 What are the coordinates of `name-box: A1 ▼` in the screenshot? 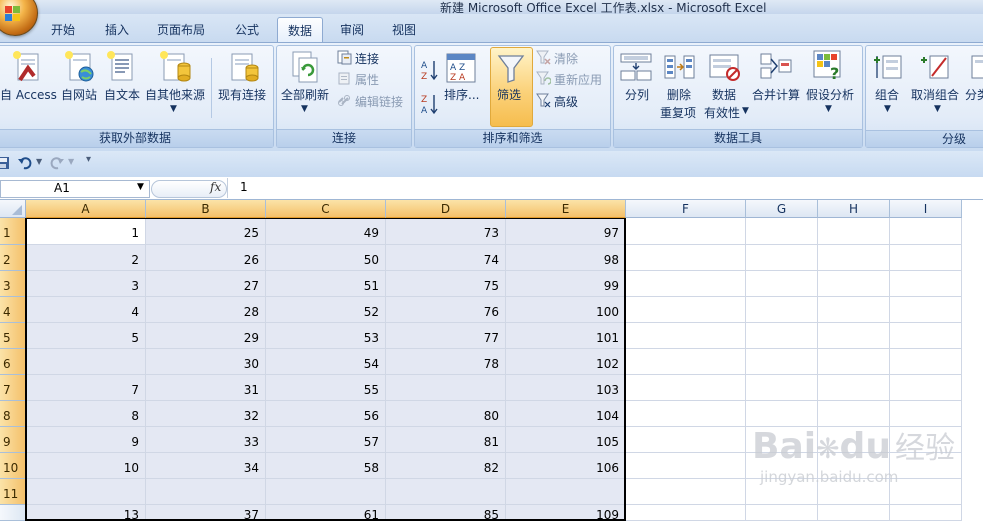 It's located at (75, 189).